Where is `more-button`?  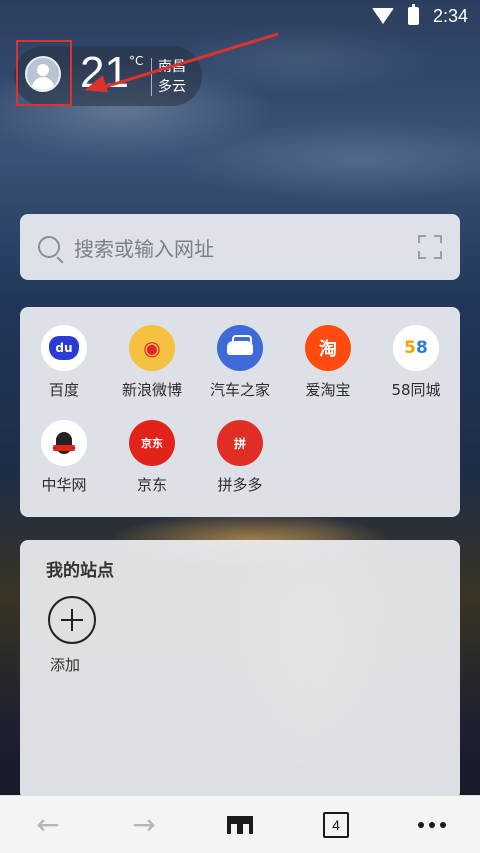
more-button is located at coordinates (432, 824).